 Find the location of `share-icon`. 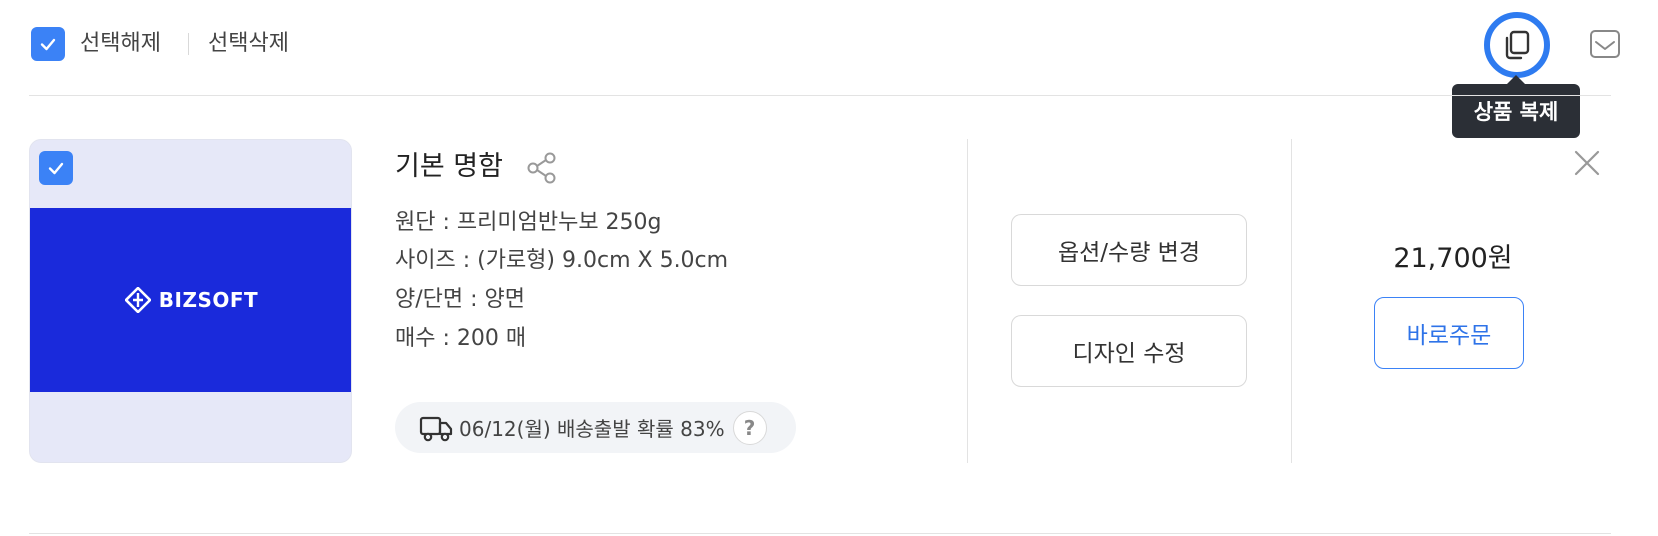

share-icon is located at coordinates (542, 168).